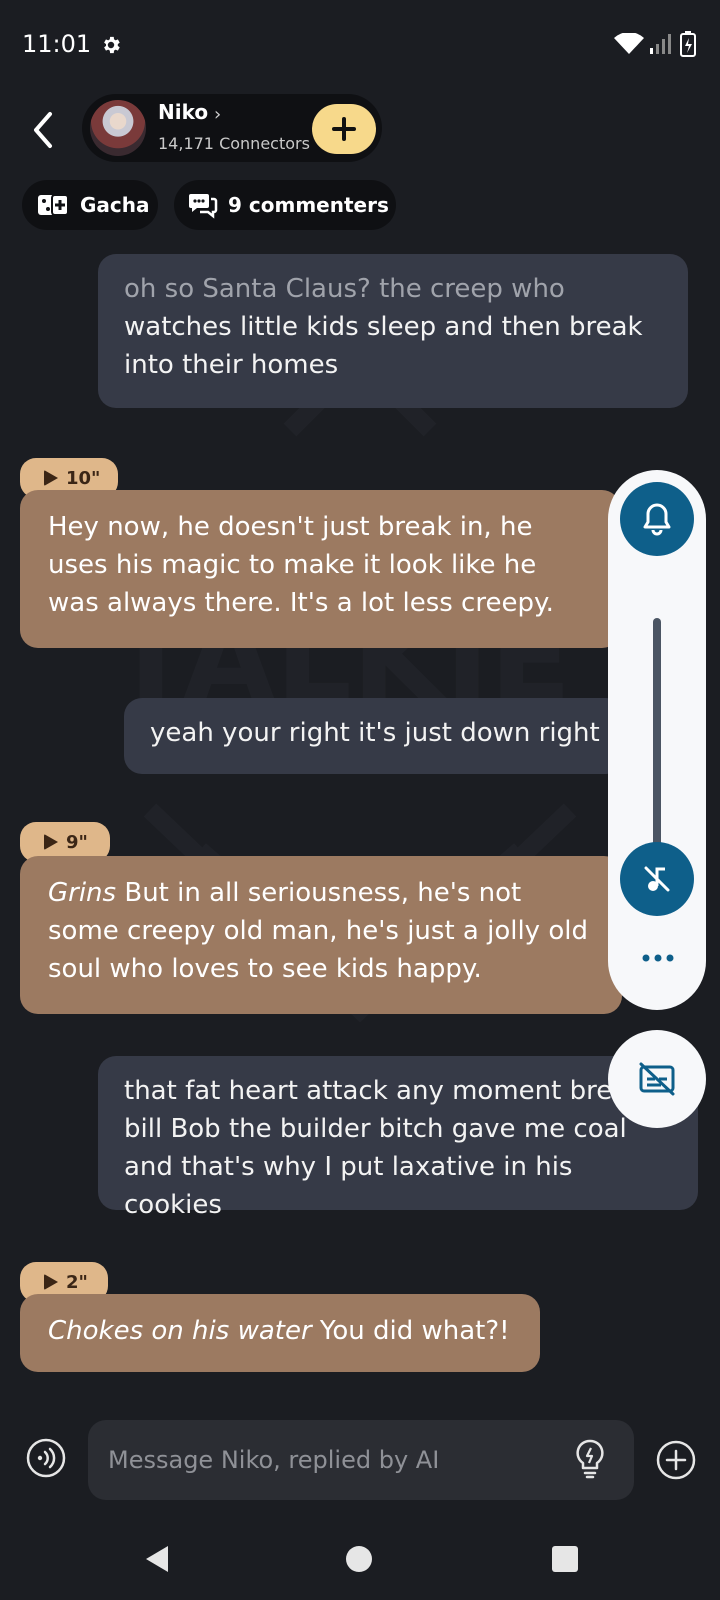 The width and height of the screenshot is (720, 1600). What do you see at coordinates (57, 44) in the screenshot?
I see `status-time: 11:01` at bounding box center [57, 44].